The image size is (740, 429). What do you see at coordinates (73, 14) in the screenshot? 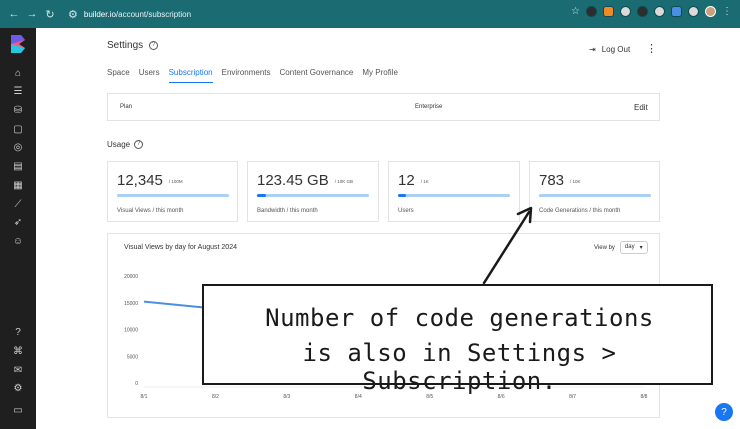
I see `site-settings-icon: ⚙` at bounding box center [73, 14].